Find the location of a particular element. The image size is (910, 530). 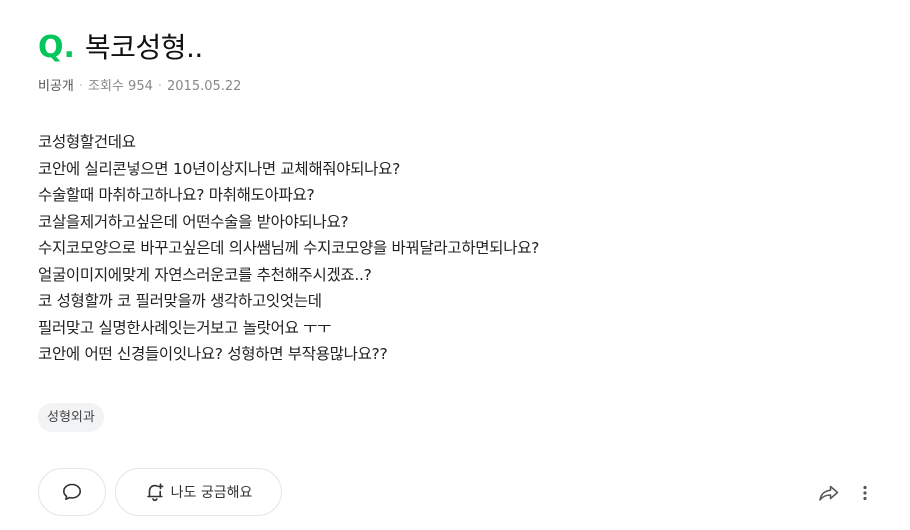

post-date: 2015.05.22 is located at coordinates (204, 86).